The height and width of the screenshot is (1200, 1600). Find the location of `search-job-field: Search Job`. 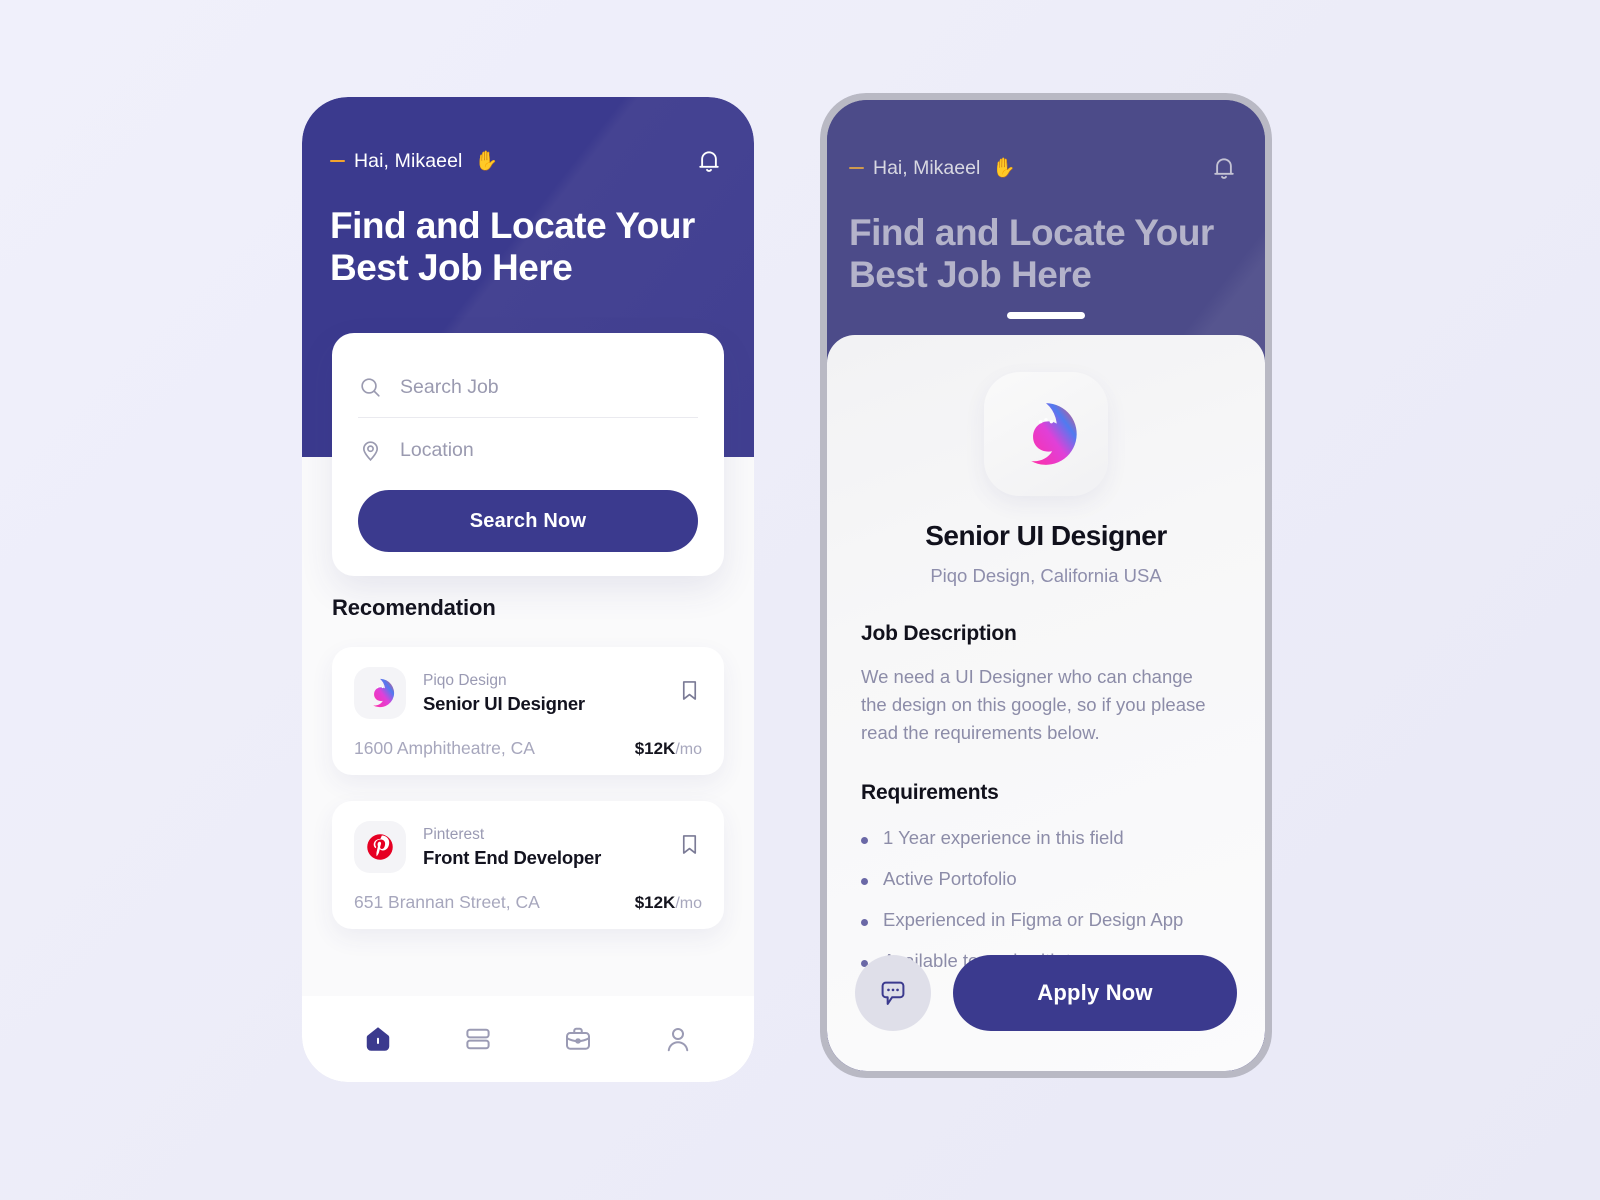

search-job-field: Search Job is located at coordinates (528, 387).